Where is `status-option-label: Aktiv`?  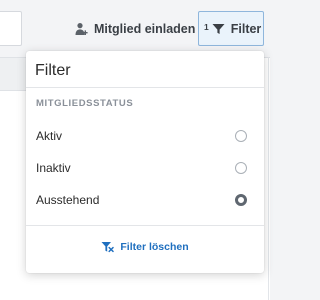
status-option-label: Aktiv is located at coordinates (49, 136).